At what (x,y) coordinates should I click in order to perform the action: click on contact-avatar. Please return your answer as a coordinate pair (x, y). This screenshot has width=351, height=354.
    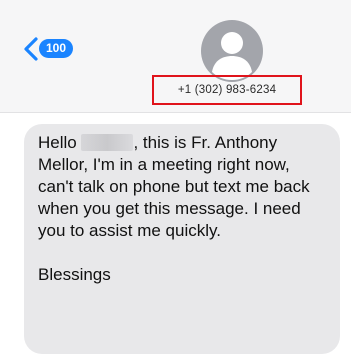
    Looking at the image, I should click on (232, 51).